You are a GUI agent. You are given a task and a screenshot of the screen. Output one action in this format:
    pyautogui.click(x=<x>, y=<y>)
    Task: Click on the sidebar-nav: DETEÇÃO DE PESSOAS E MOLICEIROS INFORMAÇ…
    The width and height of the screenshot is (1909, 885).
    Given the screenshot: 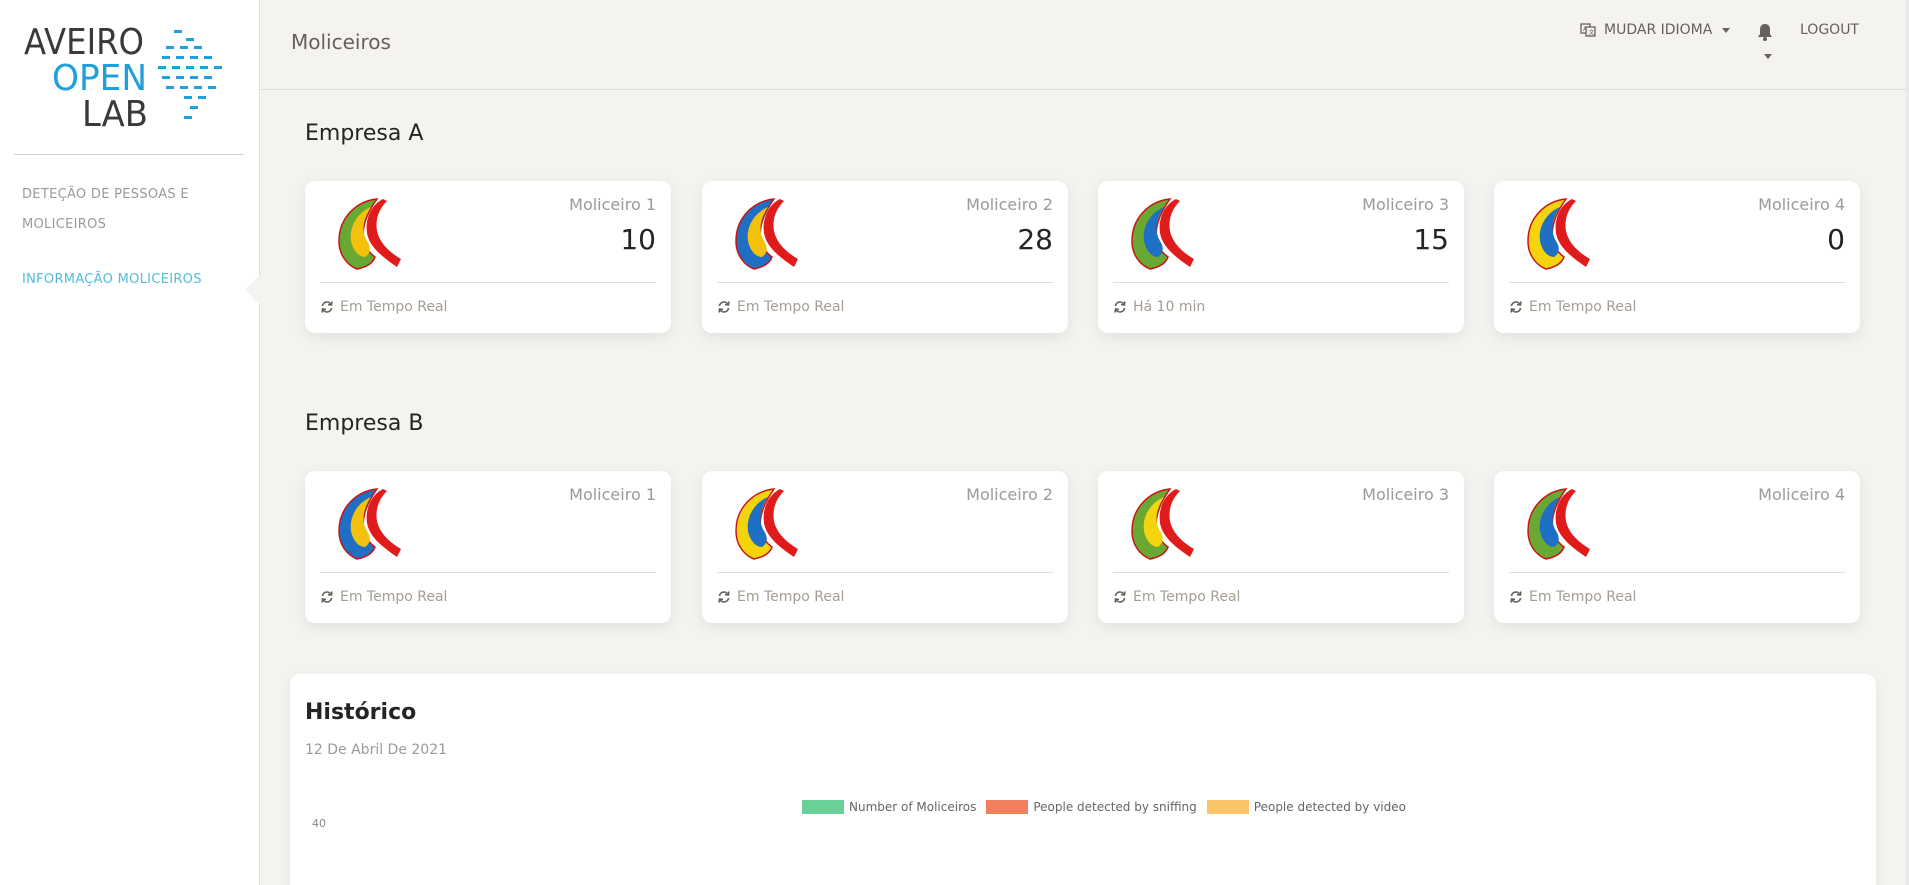 What is the action you would take?
    pyautogui.click(x=130, y=235)
    